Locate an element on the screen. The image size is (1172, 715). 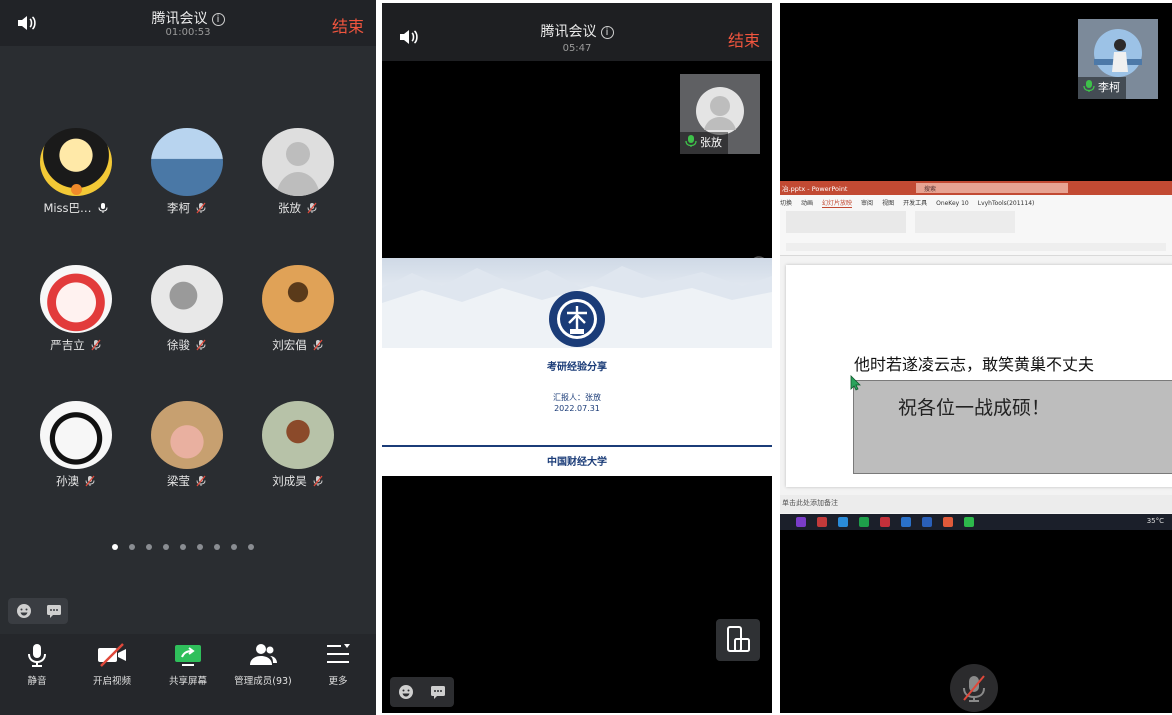
ppt-tab: 动画 is located at coordinates (807, 203).